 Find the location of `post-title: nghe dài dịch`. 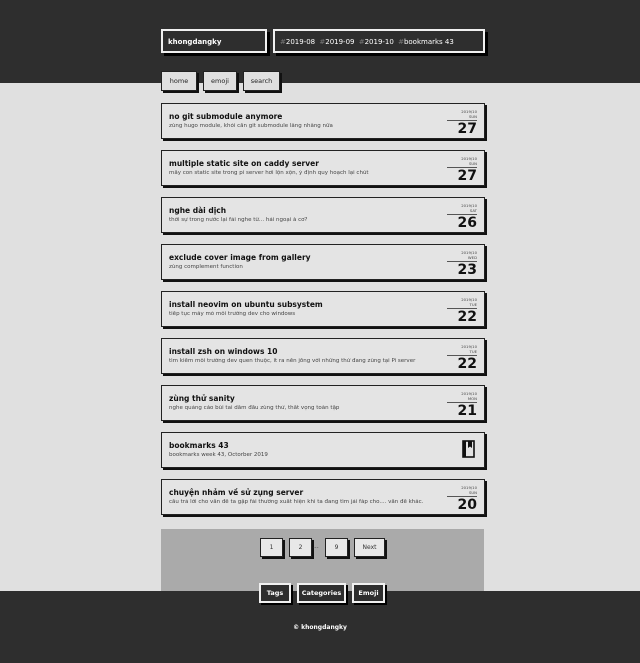

post-title: nghe dài dịch is located at coordinates (197, 210).